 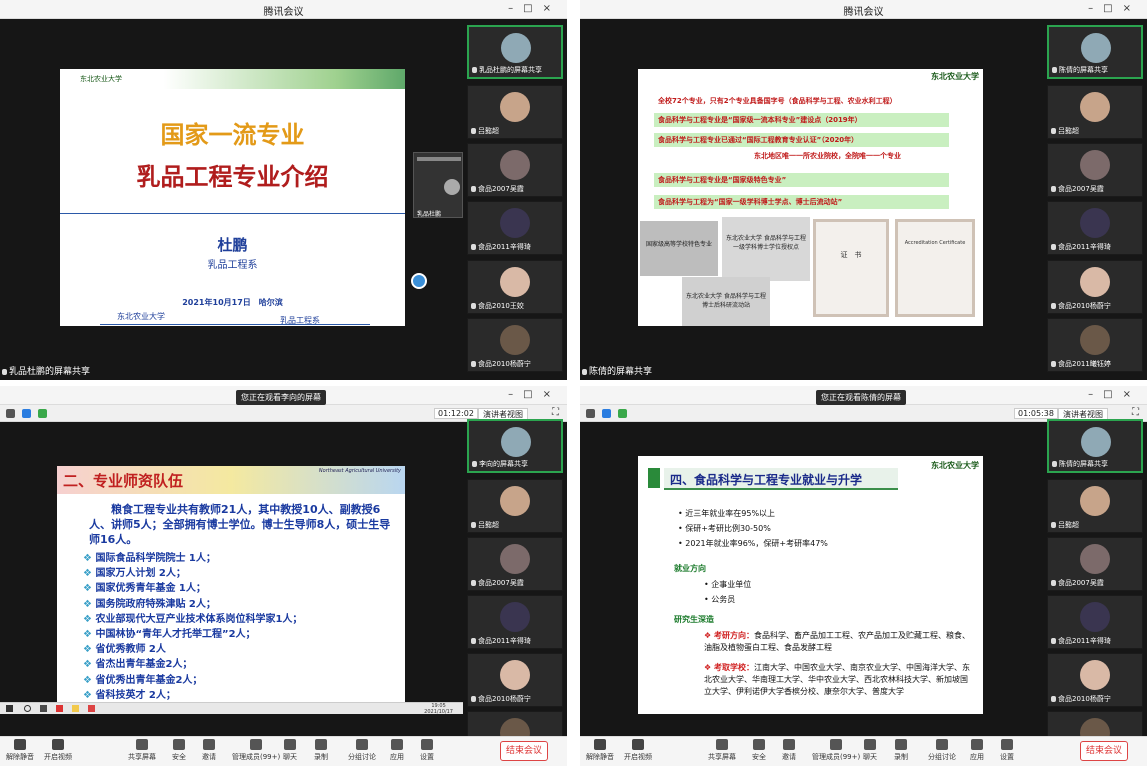 What do you see at coordinates (726, 301) in the screenshot?
I see `plaque-photo: 东北农业大学 食品科学与工程 博士后科研流动站` at bounding box center [726, 301].